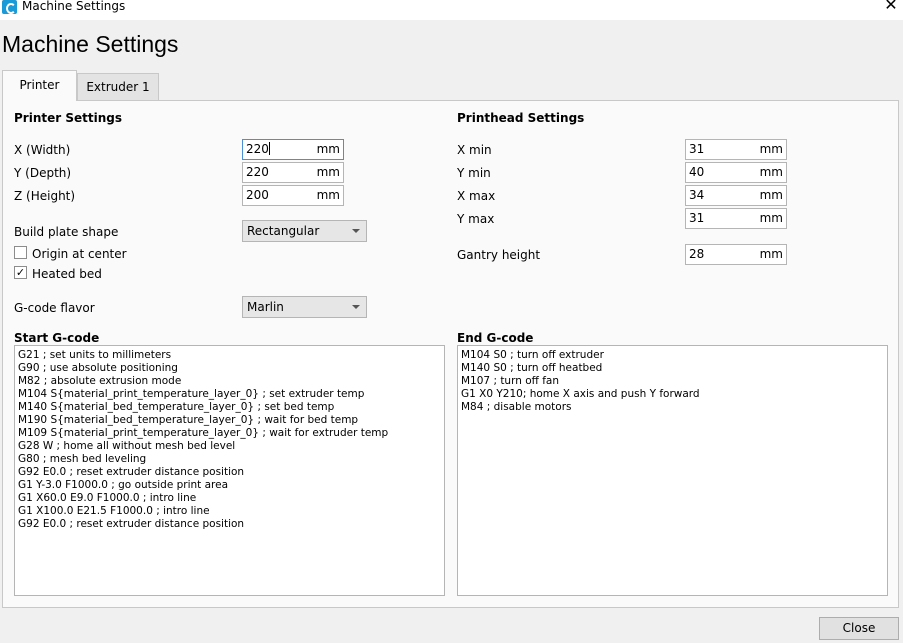 This screenshot has width=903, height=643. I want to click on x-width-label: X (Width), so click(42, 150).